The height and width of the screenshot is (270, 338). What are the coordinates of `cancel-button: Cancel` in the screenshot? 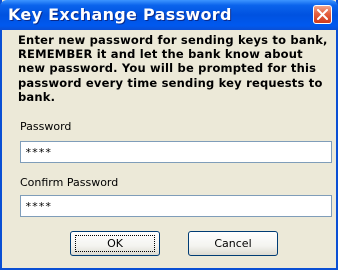 It's located at (233, 243).